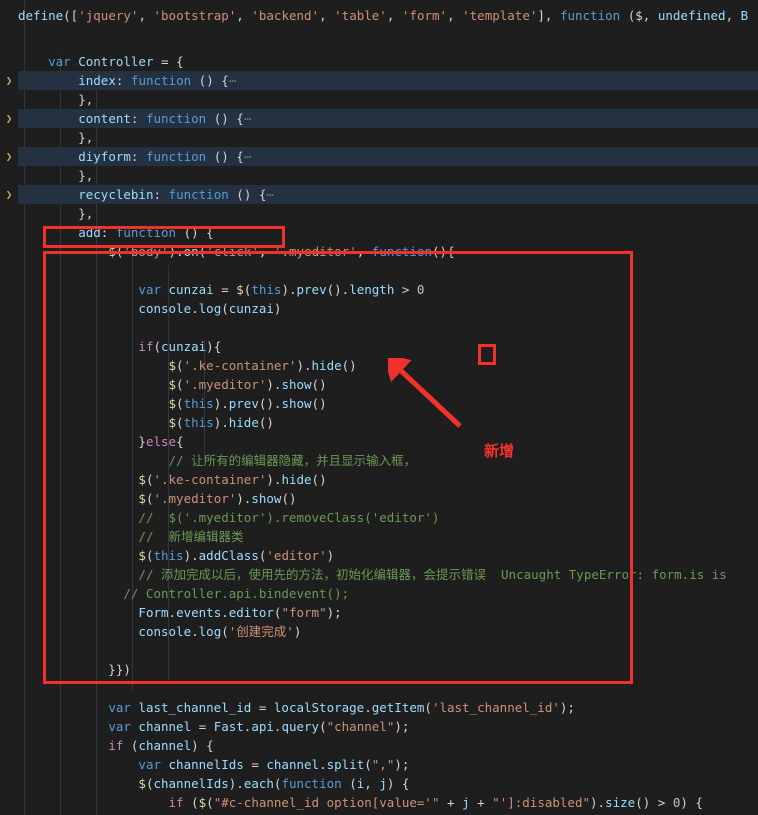  I want to click on code-line: $(channelIds).each(function (i, j) {, so click(379, 783).